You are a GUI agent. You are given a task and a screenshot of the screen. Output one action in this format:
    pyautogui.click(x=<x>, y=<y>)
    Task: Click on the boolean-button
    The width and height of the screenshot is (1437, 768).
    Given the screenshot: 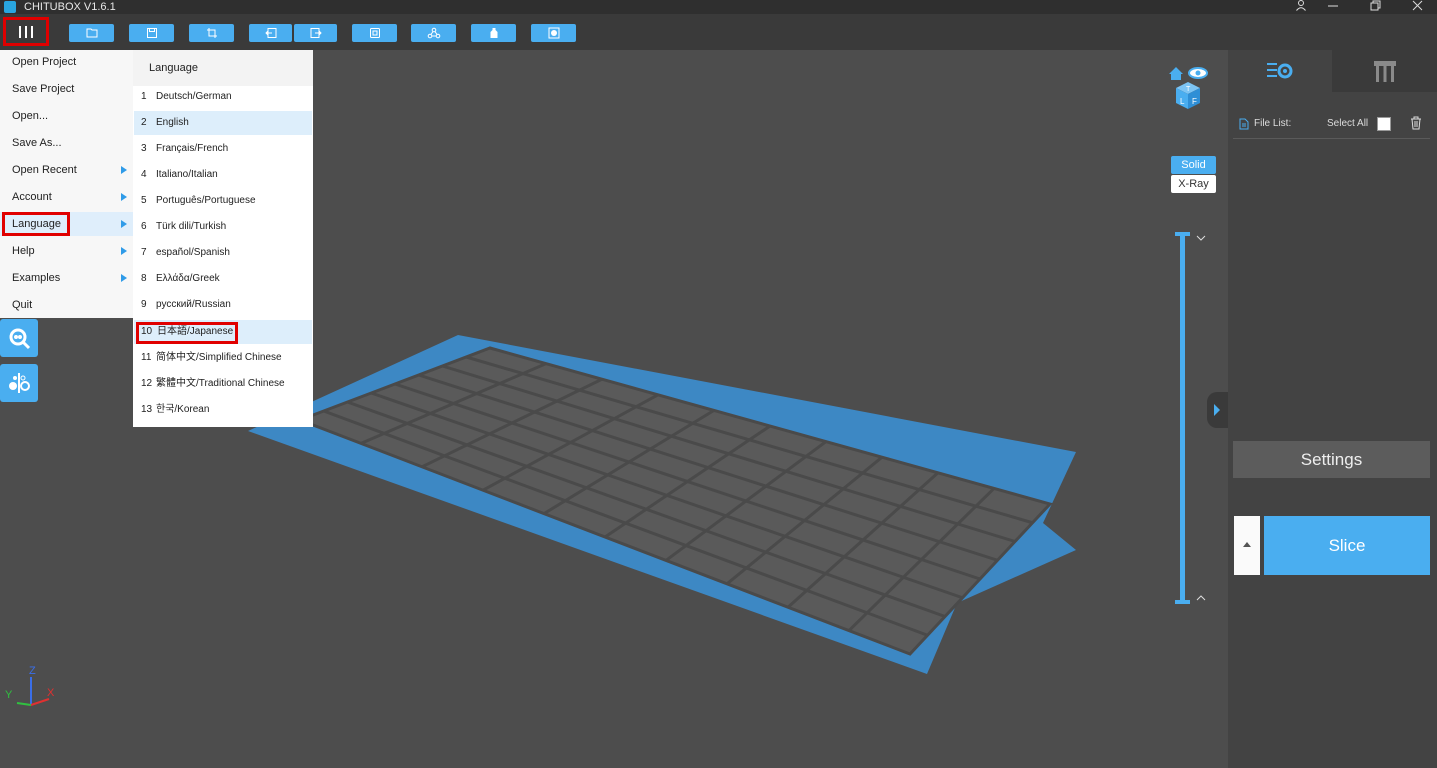 What is the action you would take?
    pyautogui.click(x=553, y=33)
    